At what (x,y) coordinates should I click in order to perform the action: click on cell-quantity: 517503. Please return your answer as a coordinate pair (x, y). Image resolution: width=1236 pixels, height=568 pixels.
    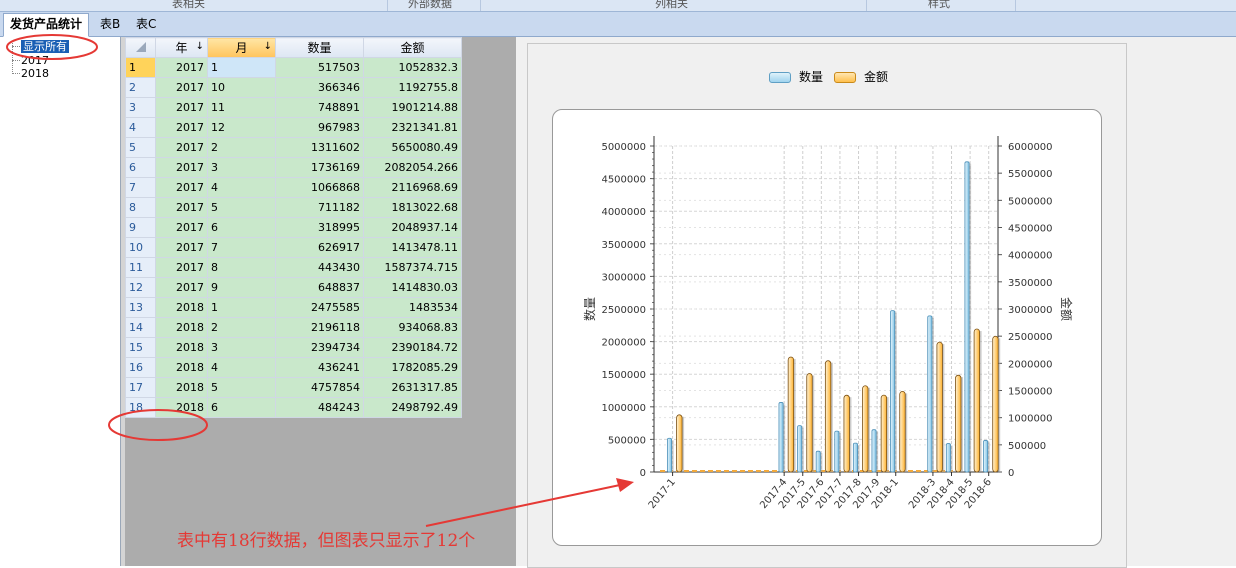
    Looking at the image, I should click on (319, 67).